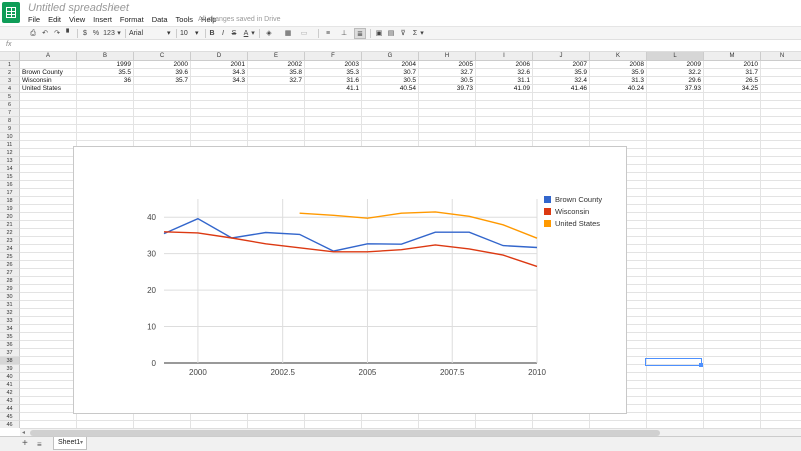 The height and width of the screenshot is (451, 801). I want to click on row-header: 11, so click(10, 145).